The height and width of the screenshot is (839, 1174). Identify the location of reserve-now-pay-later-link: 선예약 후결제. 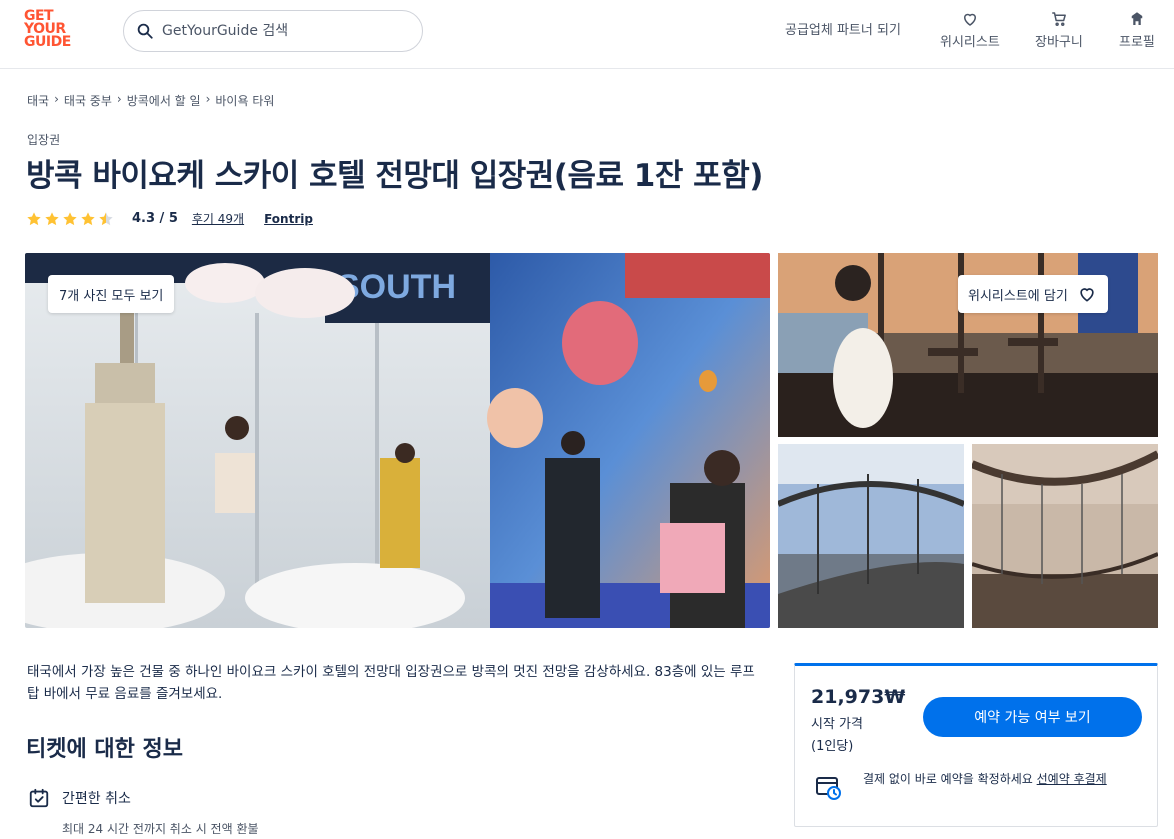
(1072, 779).